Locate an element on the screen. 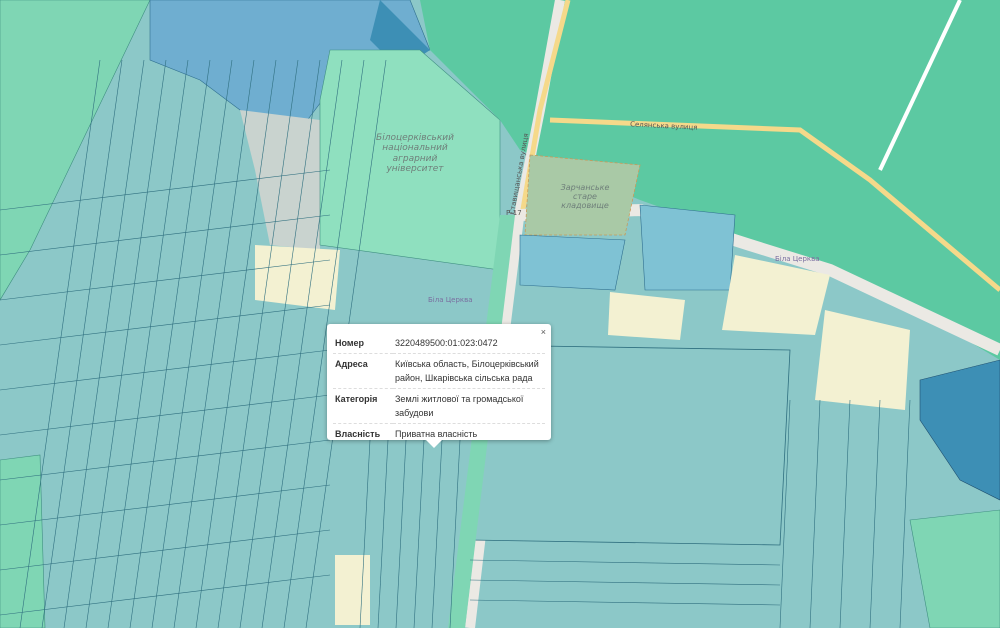 This screenshot has height=628, width=1000. key: Категорія is located at coordinates (363, 406).